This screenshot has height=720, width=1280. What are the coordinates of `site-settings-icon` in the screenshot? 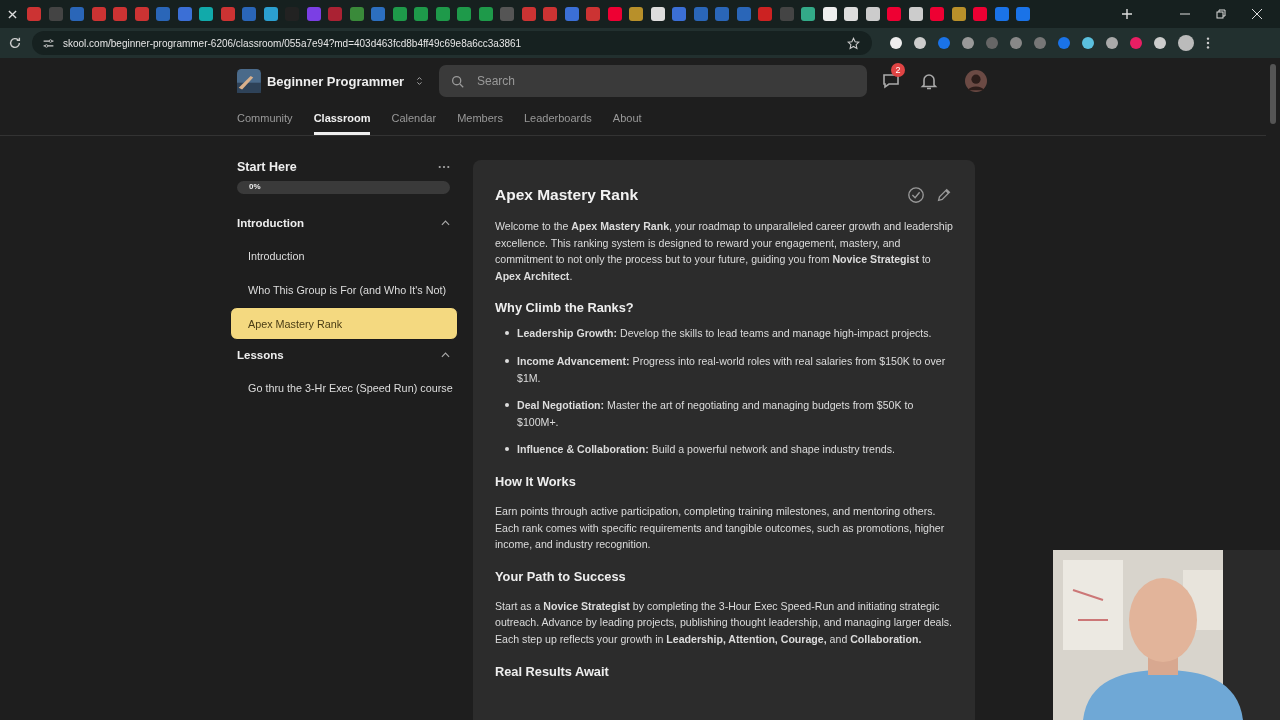 It's located at (48, 43).